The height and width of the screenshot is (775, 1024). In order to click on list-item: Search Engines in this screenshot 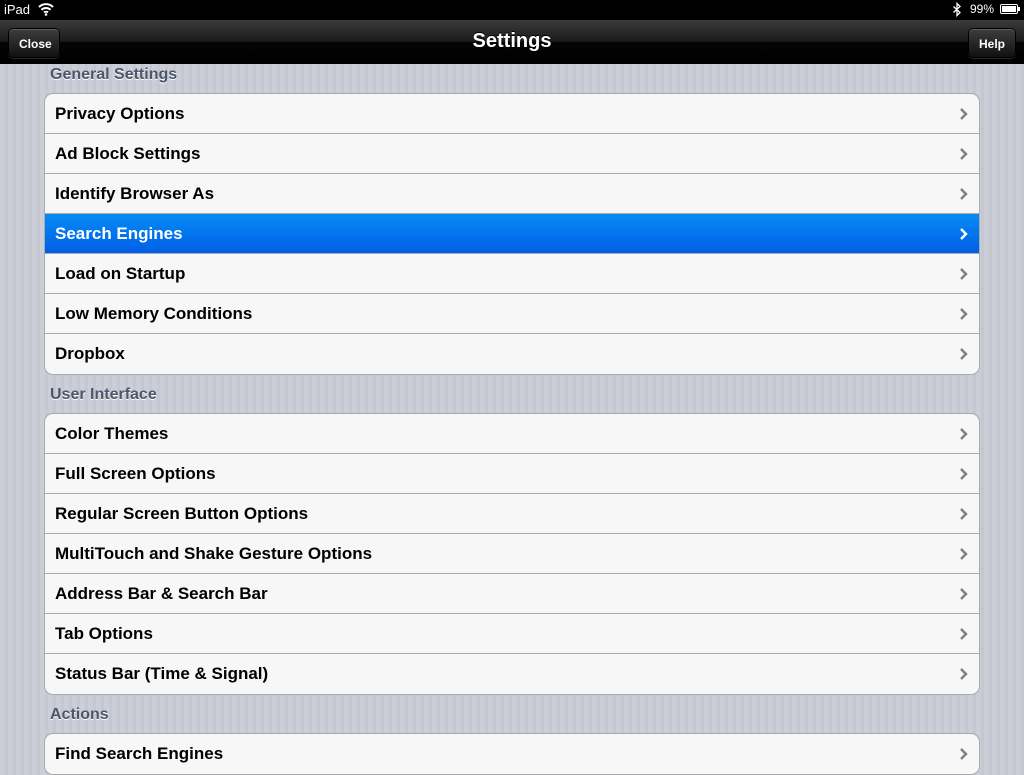, I will do `click(512, 234)`.